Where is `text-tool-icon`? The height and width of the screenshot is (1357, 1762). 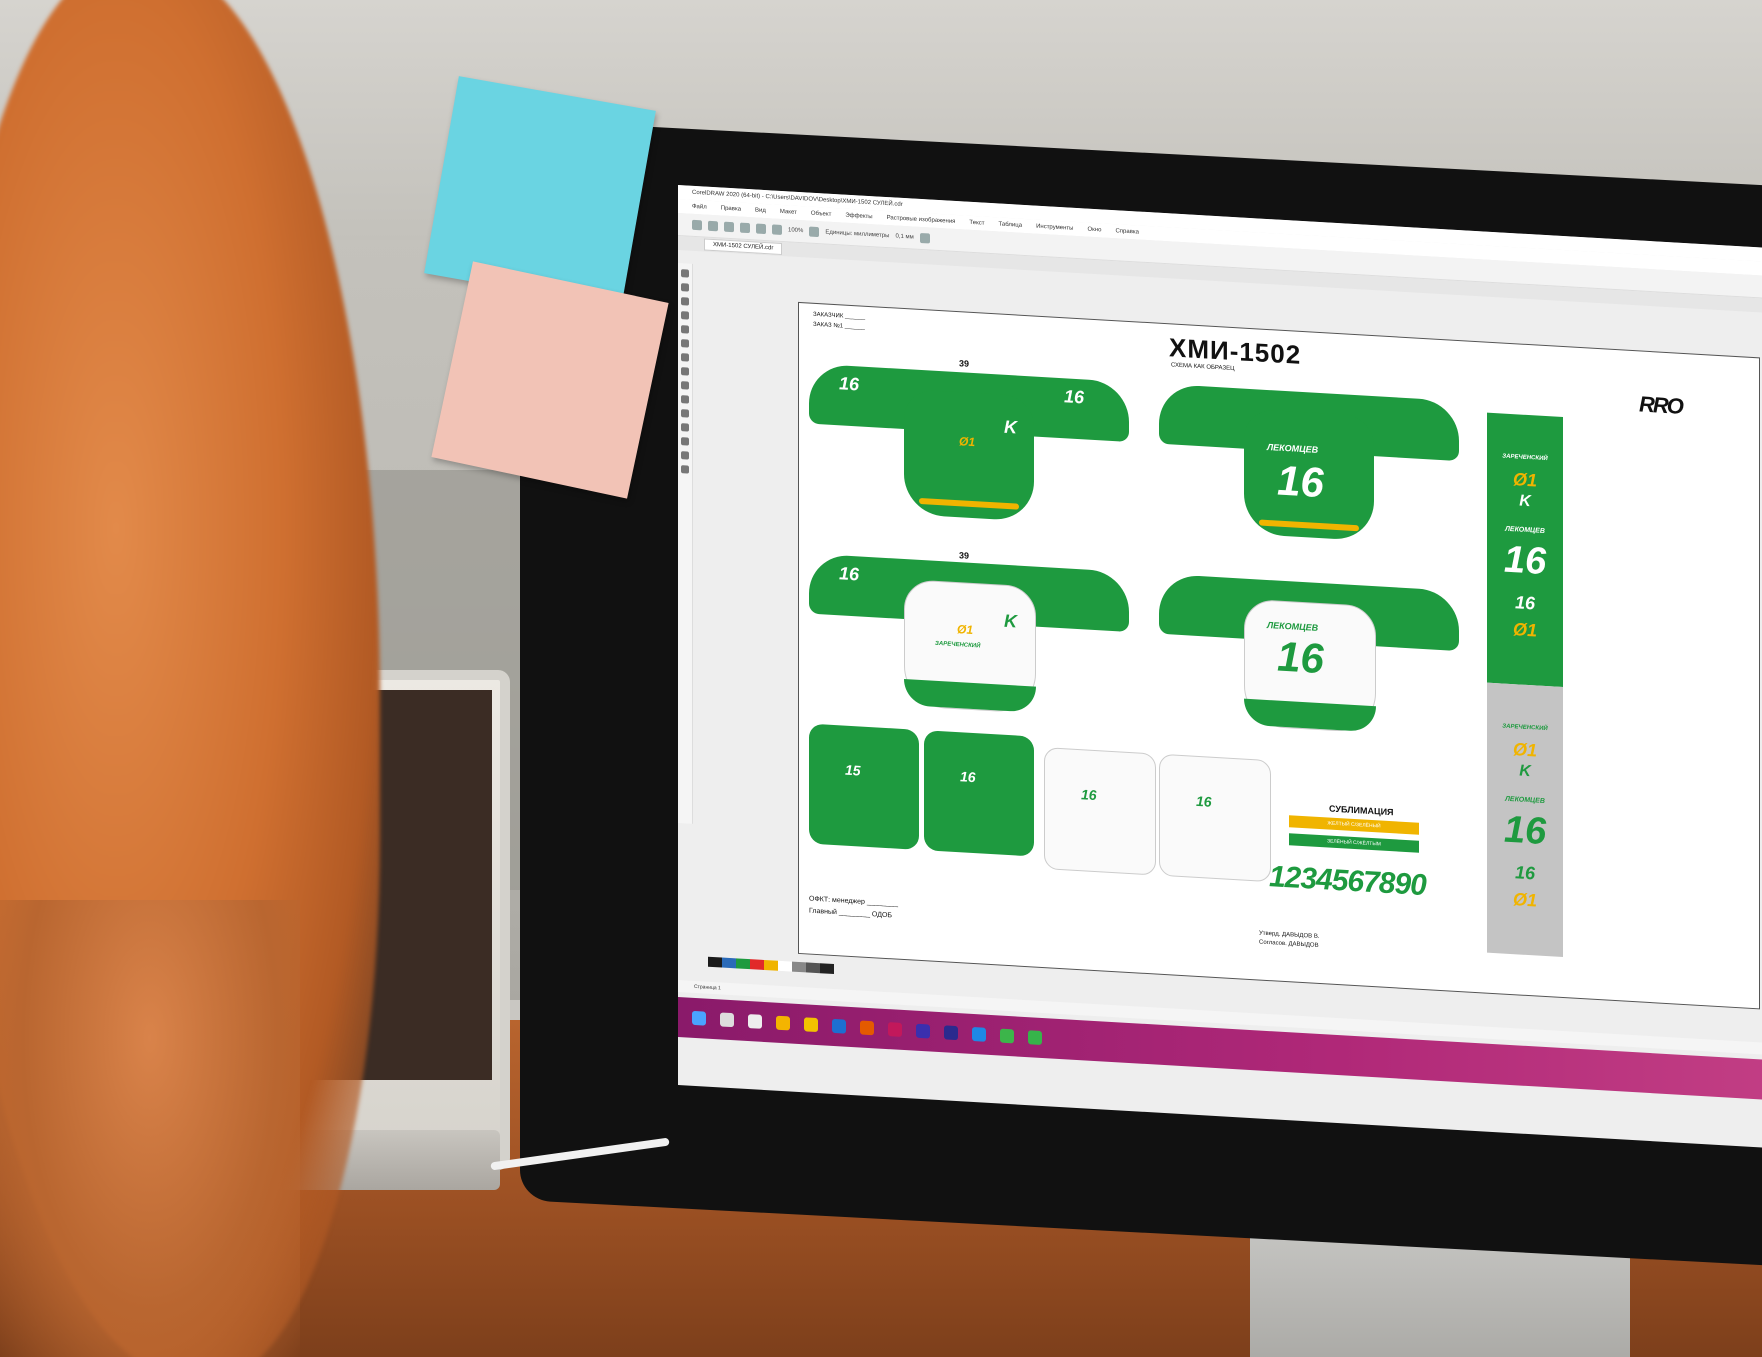
text-tool-icon is located at coordinates (685, 385).